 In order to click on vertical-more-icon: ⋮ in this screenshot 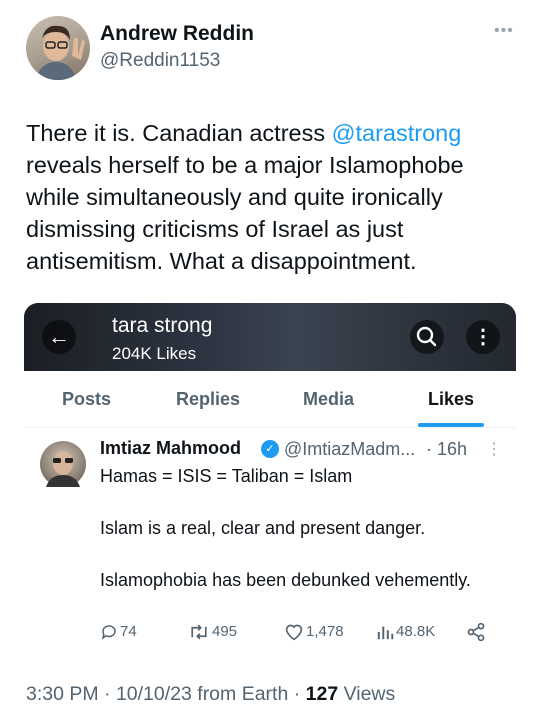, I will do `click(483, 337)`.